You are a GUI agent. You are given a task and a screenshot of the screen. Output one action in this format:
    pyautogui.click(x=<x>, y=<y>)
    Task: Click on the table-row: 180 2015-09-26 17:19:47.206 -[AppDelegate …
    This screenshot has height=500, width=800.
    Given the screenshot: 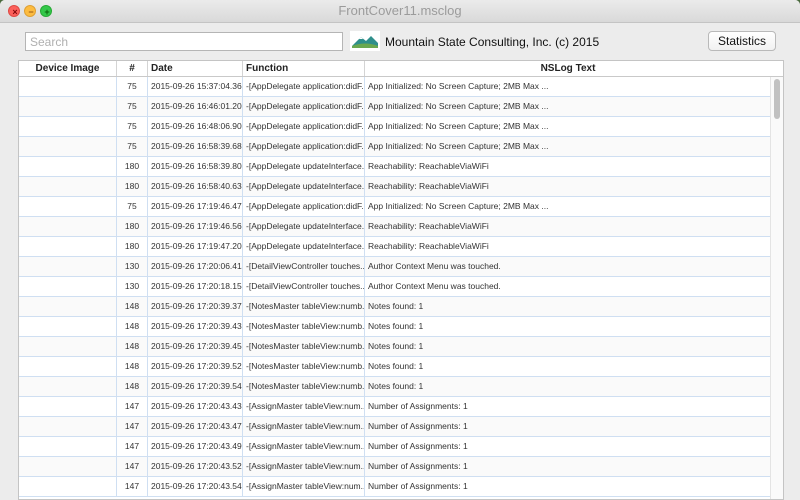 What is the action you would take?
    pyautogui.click(x=395, y=247)
    